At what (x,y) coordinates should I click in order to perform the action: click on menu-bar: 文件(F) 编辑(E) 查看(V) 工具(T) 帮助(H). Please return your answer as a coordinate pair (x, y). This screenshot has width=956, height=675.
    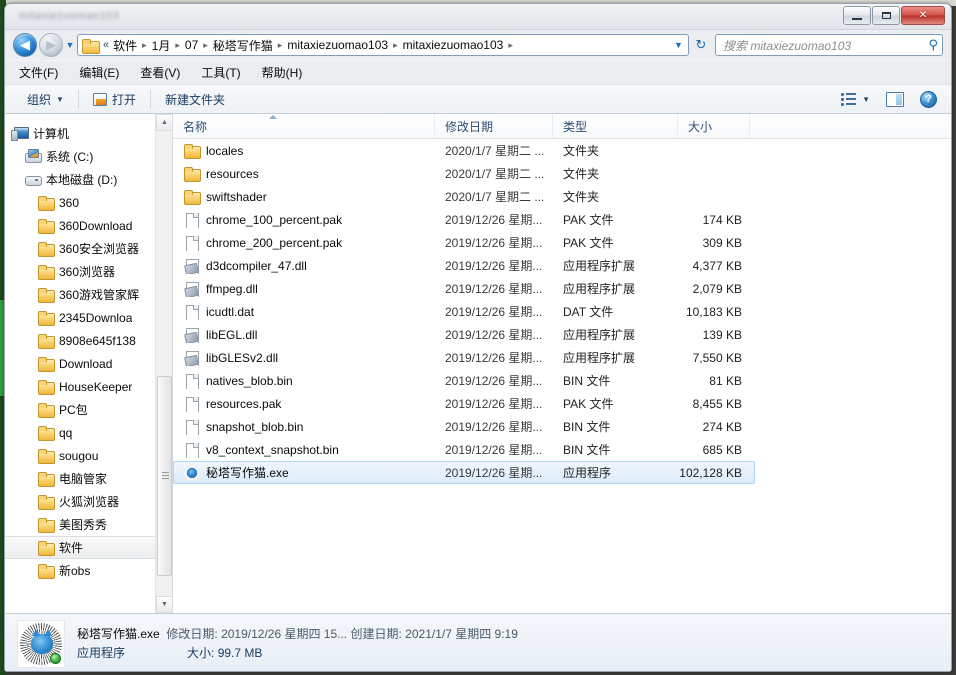
    Looking at the image, I should click on (478, 72).